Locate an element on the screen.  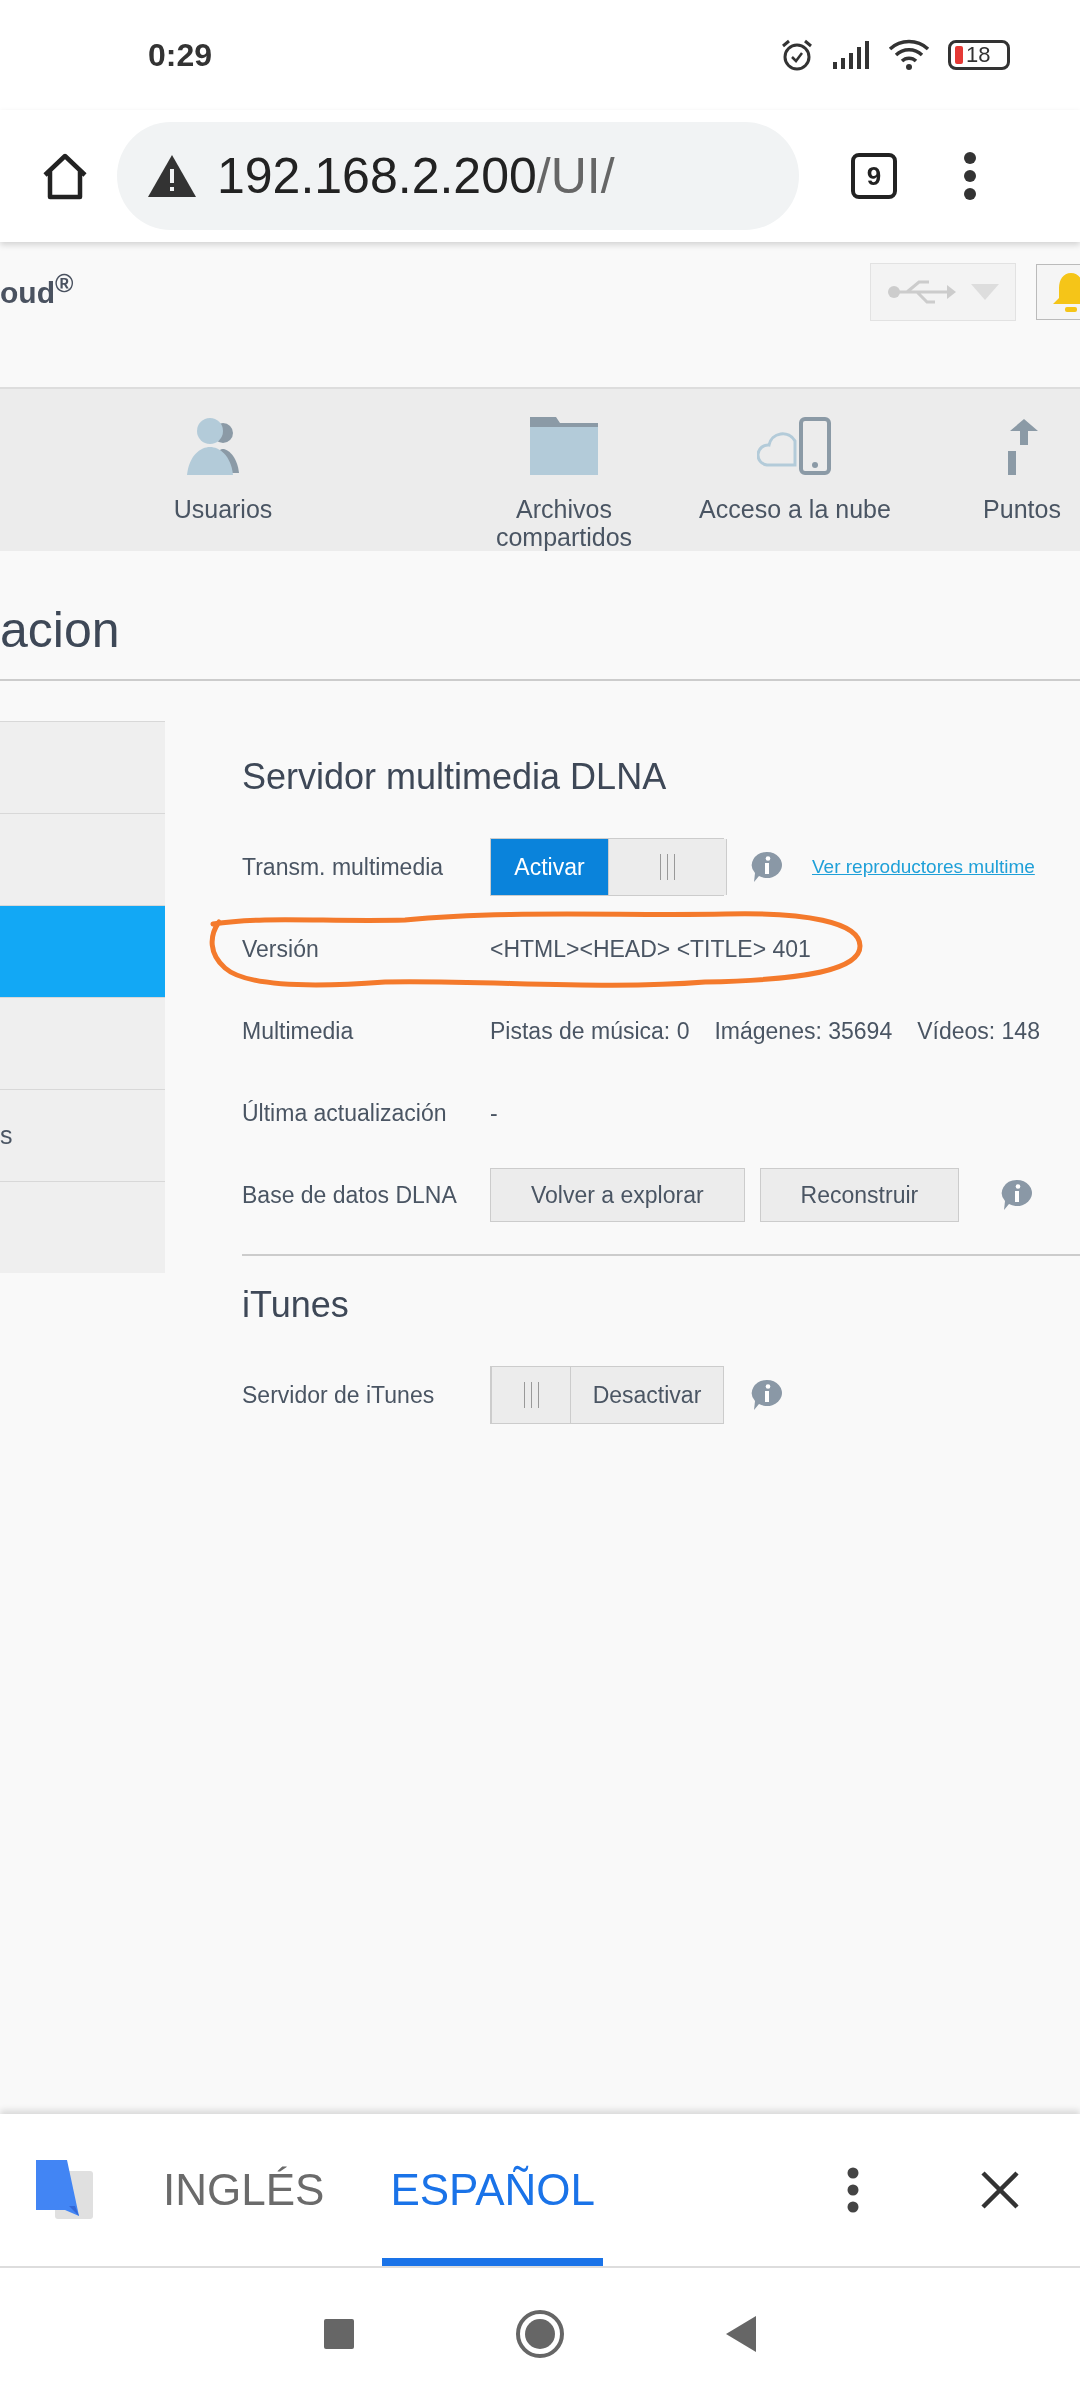
page-title: acion is located at coordinates (60, 630).